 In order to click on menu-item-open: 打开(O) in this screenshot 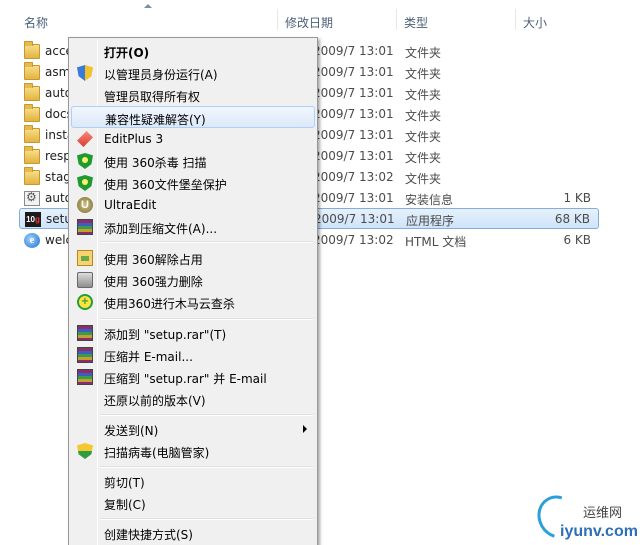, I will do `click(193, 51)`.